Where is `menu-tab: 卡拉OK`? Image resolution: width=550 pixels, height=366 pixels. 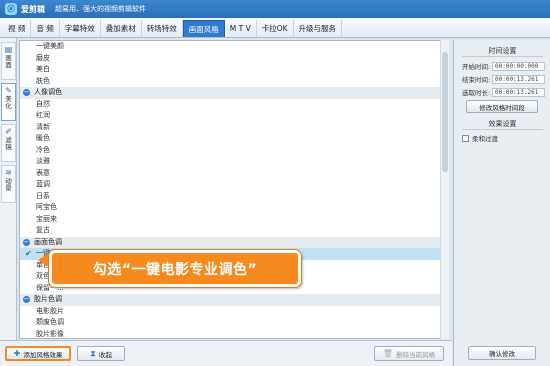 menu-tab: 卡拉OK is located at coordinates (275, 28).